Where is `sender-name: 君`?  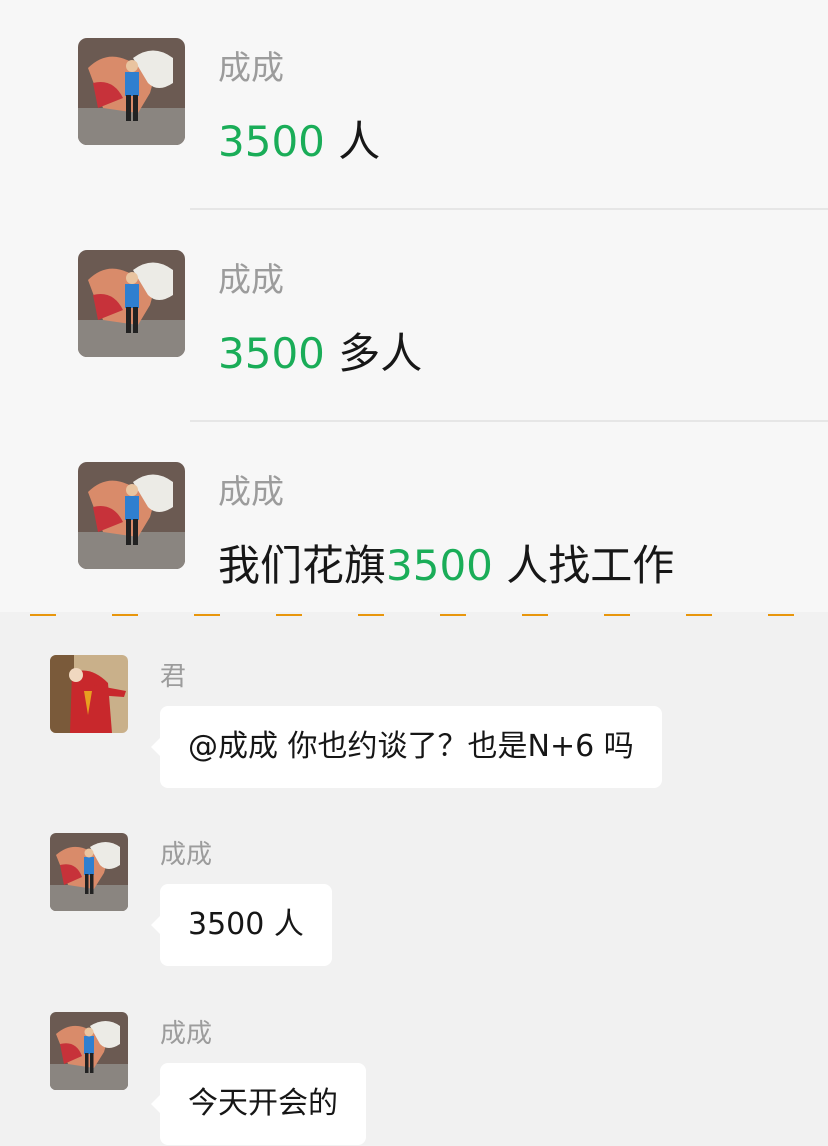
sender-name: 君 is located at coordinates (173, 677).